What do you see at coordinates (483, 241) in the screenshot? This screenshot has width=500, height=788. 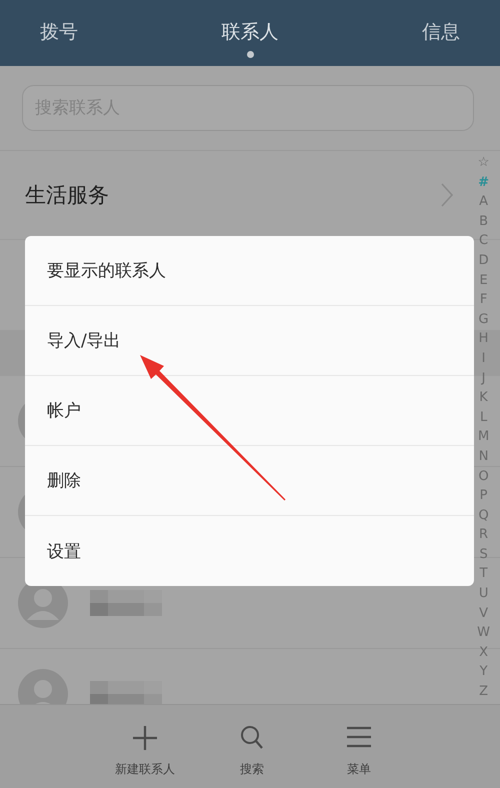 I see `index-letter: C` at bounding box center [483, 241].